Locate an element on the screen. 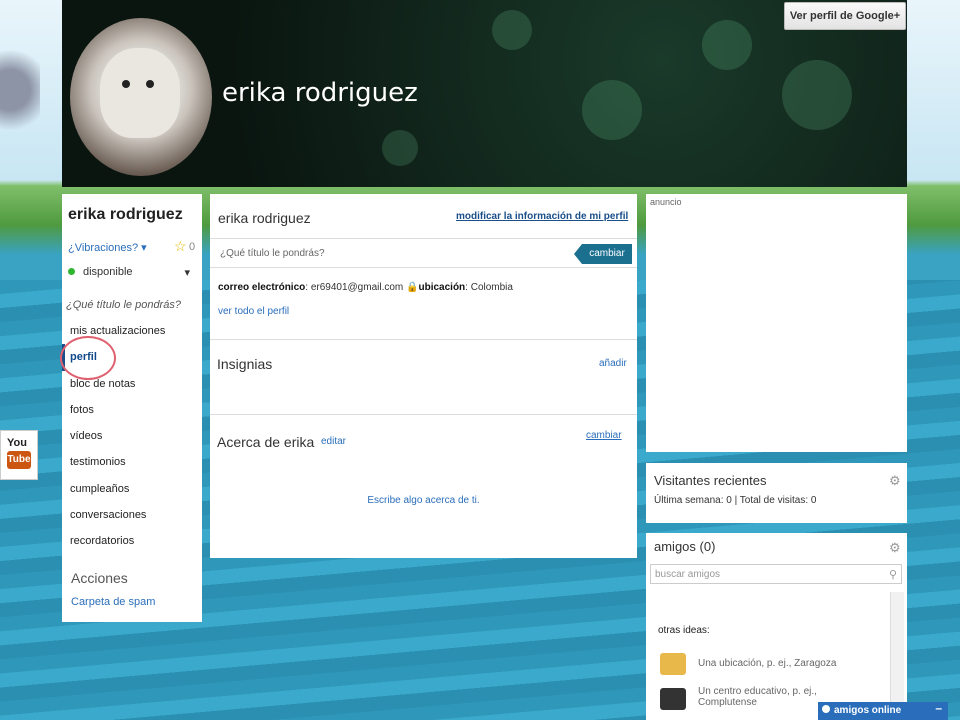 This screenshot has height=720, width=960. cambiar-title-button: cambiar is located at coordinates (603, 254).